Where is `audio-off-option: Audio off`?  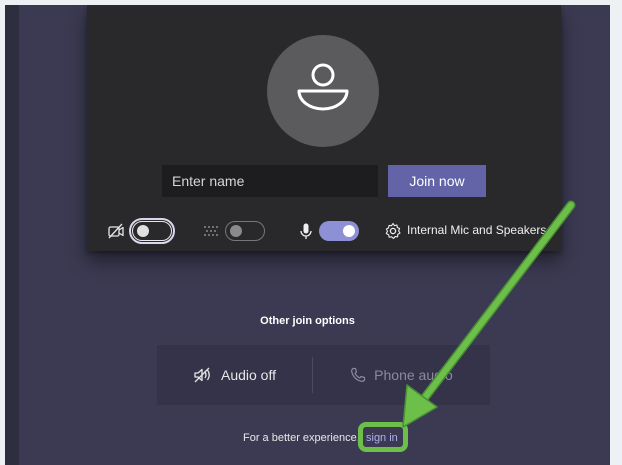 audio-off-option: Audio off is located at coordinates (234, 375).